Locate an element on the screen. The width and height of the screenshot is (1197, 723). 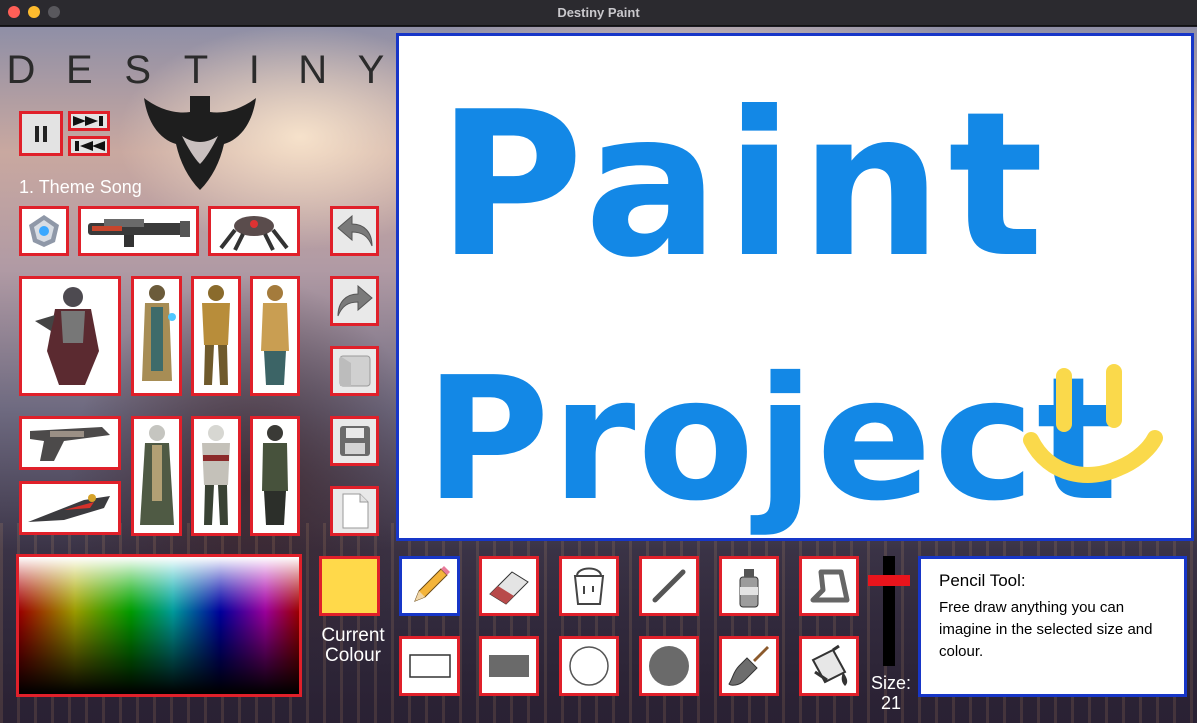
sparrow-stamp-button is located at coordinates (70, 508).